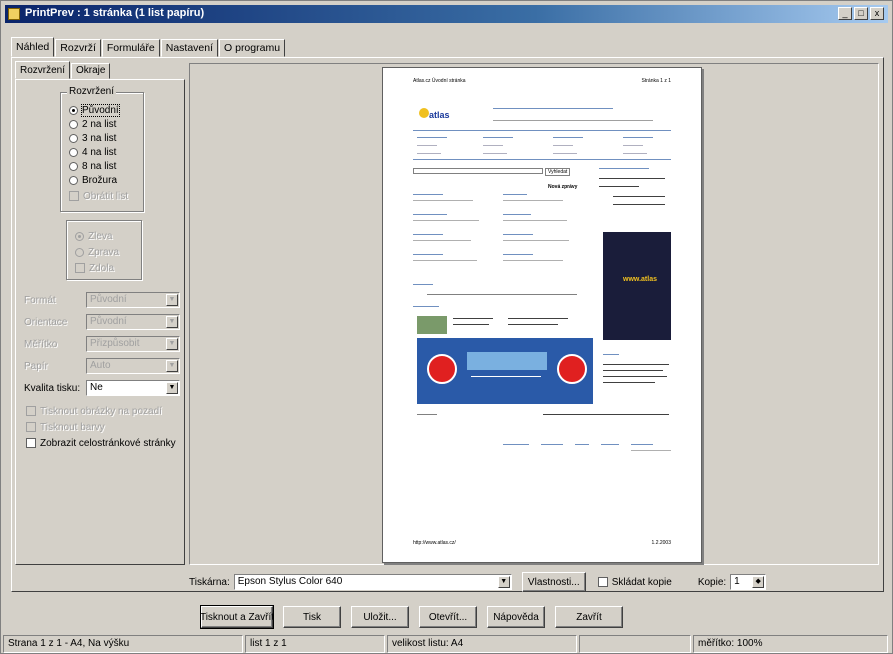  Describe the element at coordinates (133, 344) in the screenshot. I see `scale-select: Přizpůsobit ▼` at that location.